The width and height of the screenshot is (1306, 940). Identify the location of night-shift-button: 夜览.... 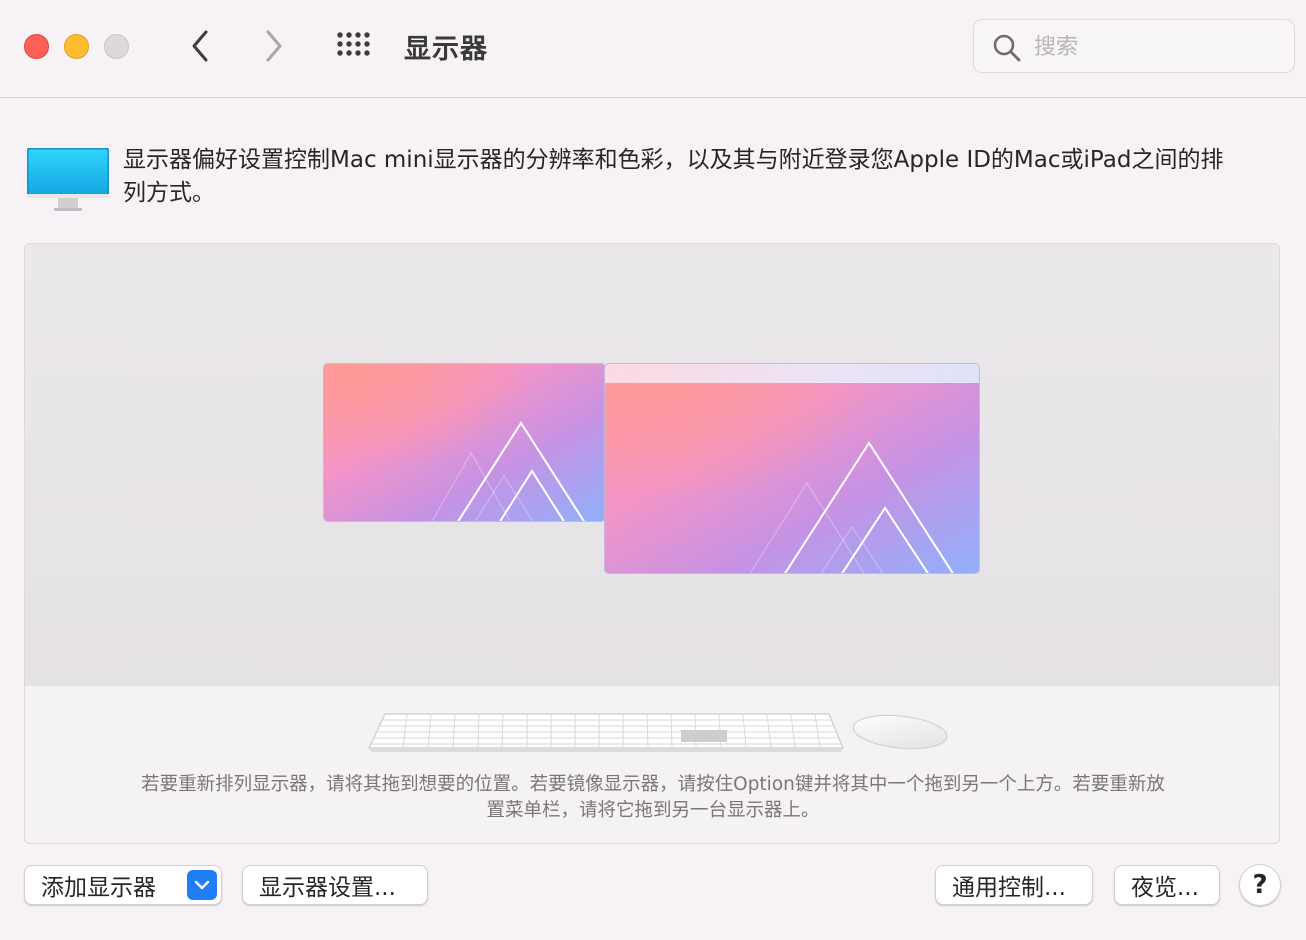
(1167, 885).